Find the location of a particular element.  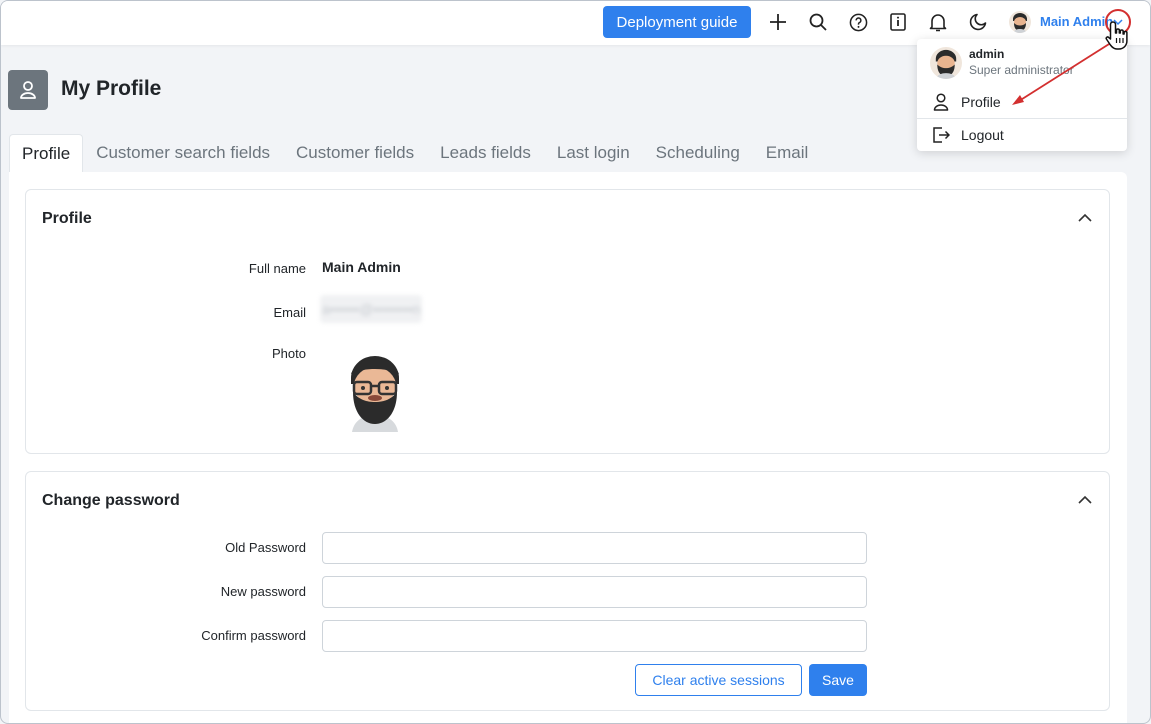

new-password-label: New password is located at coordinates (263, 591).